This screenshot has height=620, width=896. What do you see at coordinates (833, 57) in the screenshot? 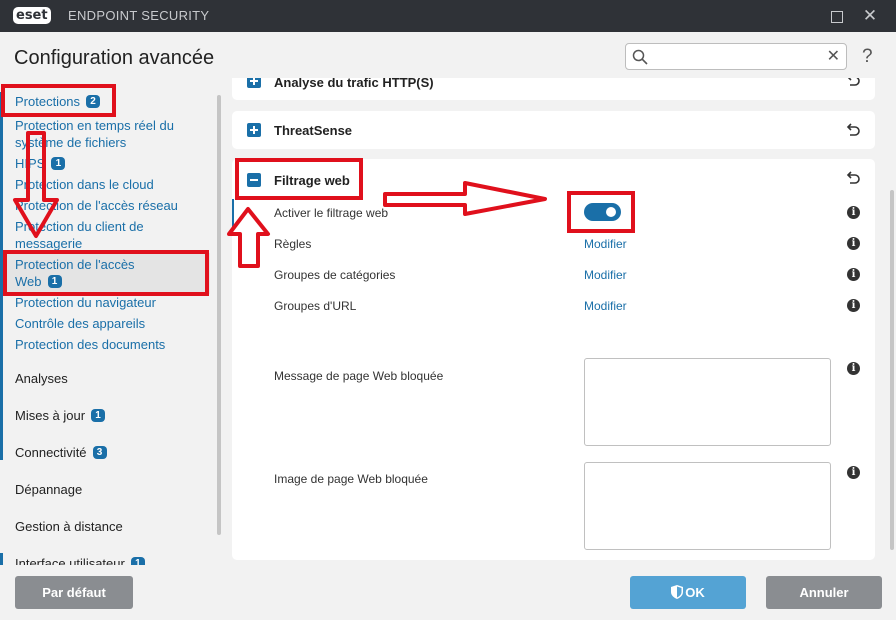
I see `clear-search-icon: ✕` at bounding box center [833, 57].